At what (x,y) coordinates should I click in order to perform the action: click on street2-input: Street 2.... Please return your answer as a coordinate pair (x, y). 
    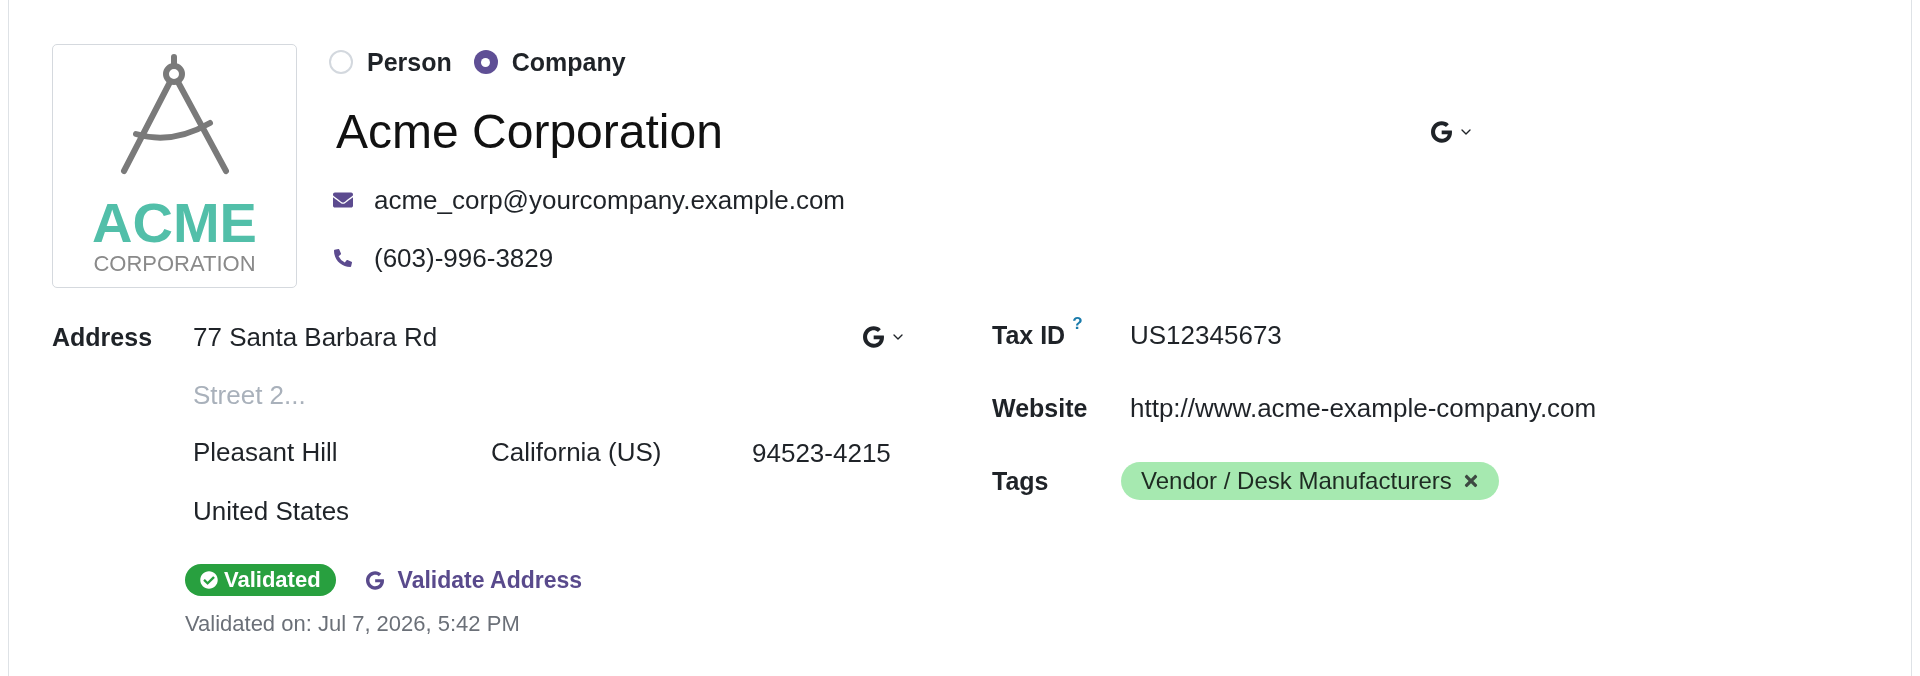
    Looking at the image, I should click on (257, 395).